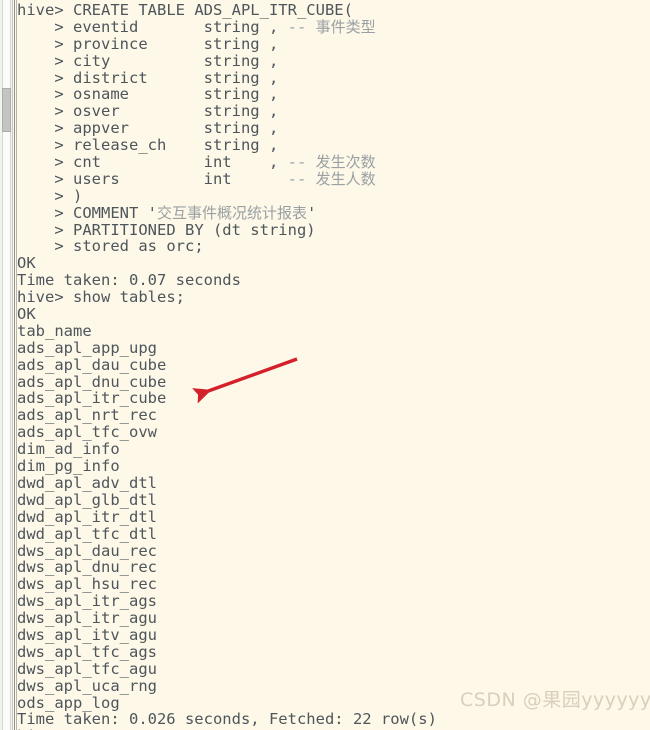  What do you see at coordinates (87, 601) in the screenshot?
I see `console-line-text: dws_apl_itr_ags` at bounding box center [87, 601].